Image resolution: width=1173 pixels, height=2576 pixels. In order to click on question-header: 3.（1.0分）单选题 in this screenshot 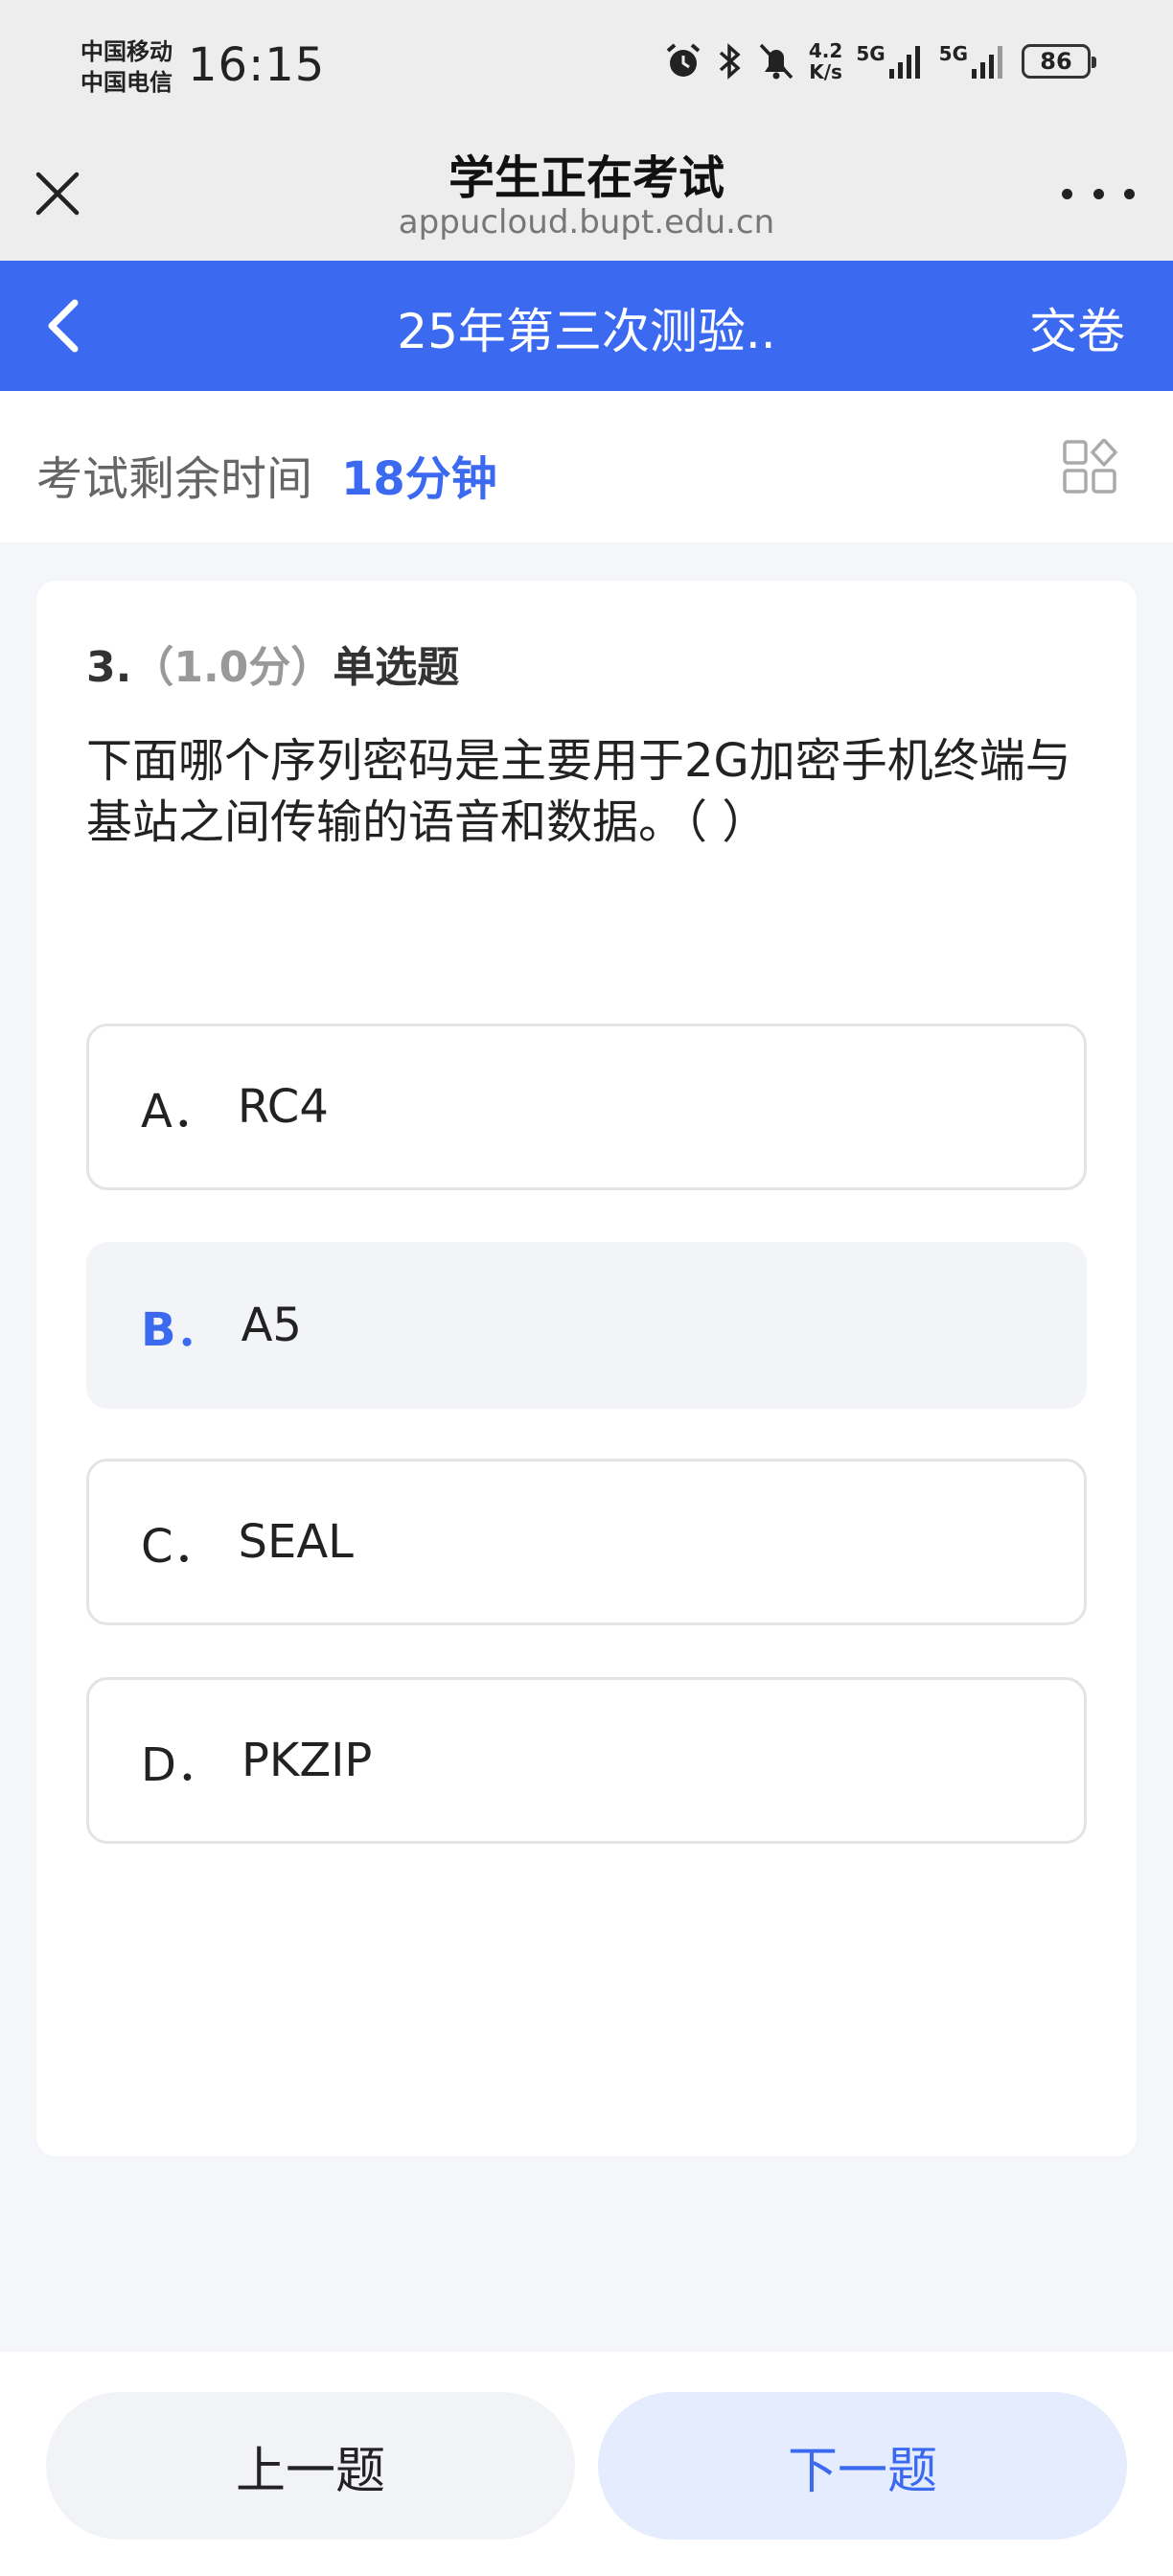, I will do `click(272, 663)`.